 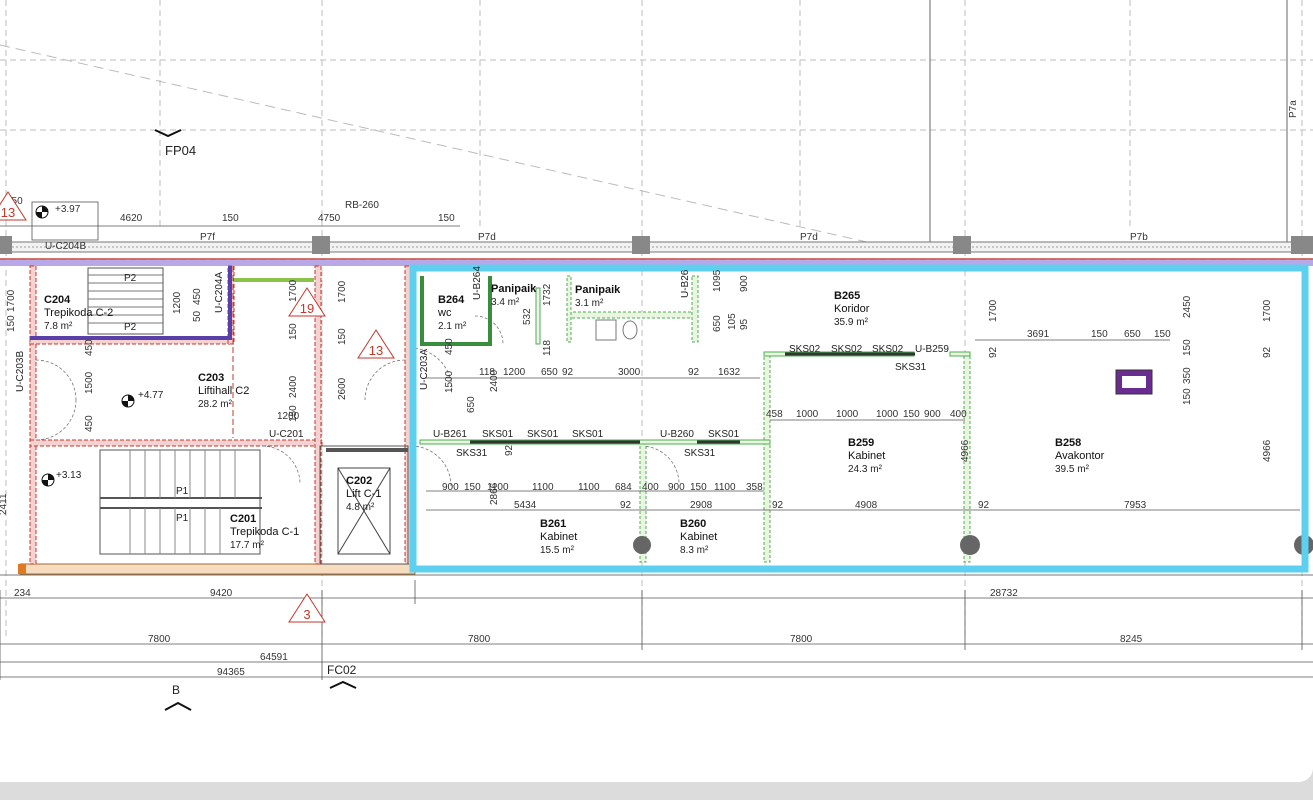 What do you see at coordinates (329, 218) in the screenshot?
I see `dimension-value: 4750` at bounding box center [329, 218].